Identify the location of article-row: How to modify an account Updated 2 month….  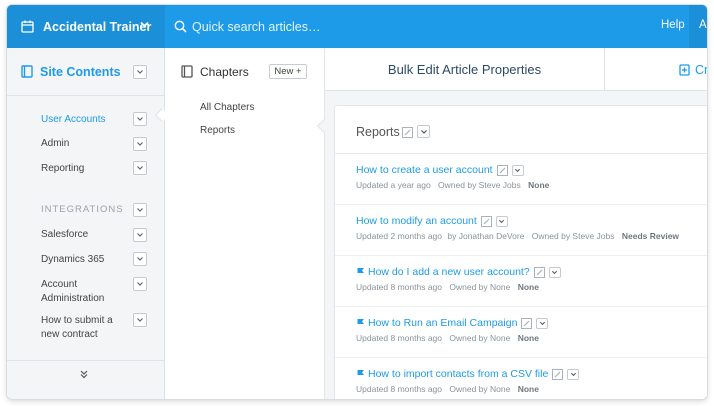
(521, 230).